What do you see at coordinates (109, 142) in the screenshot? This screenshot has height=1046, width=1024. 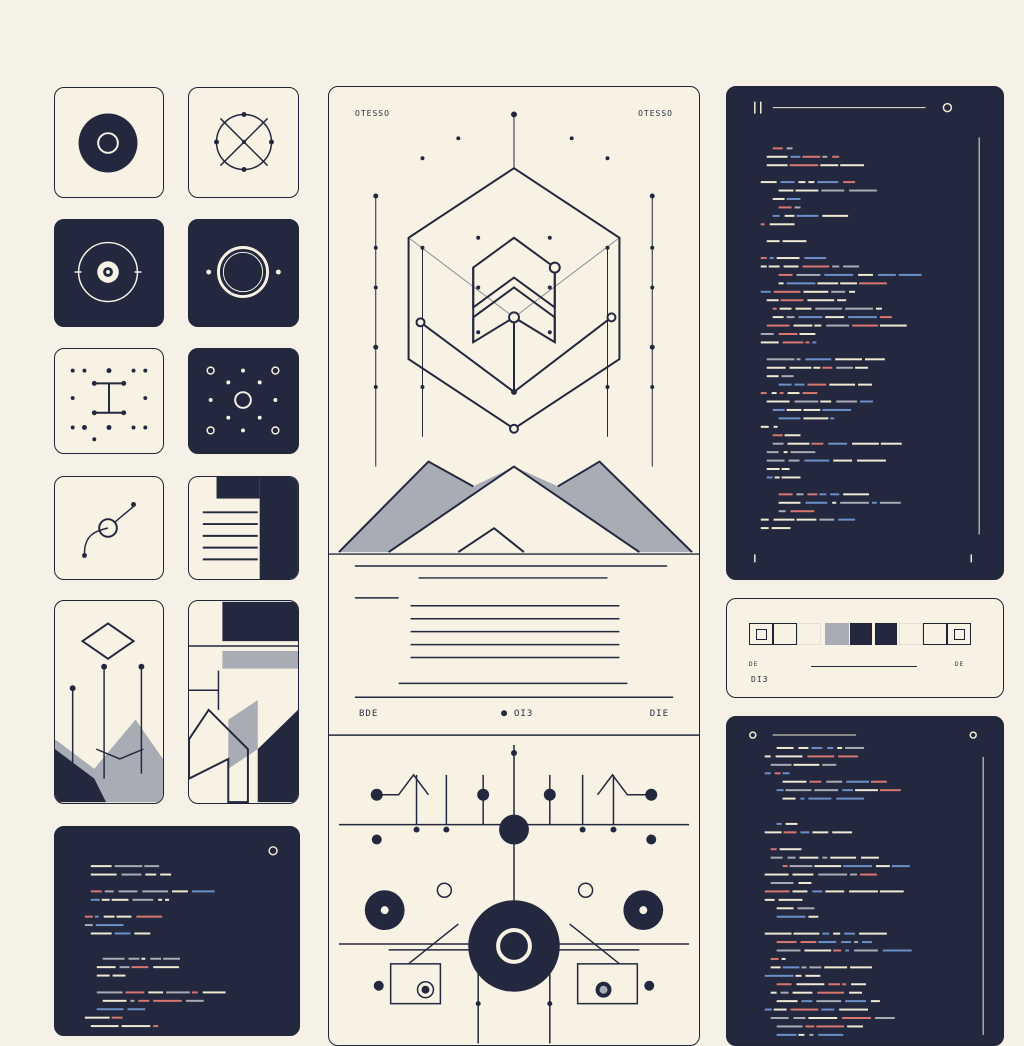 I see `target-icon-tile` at bounding box center [109, 142].